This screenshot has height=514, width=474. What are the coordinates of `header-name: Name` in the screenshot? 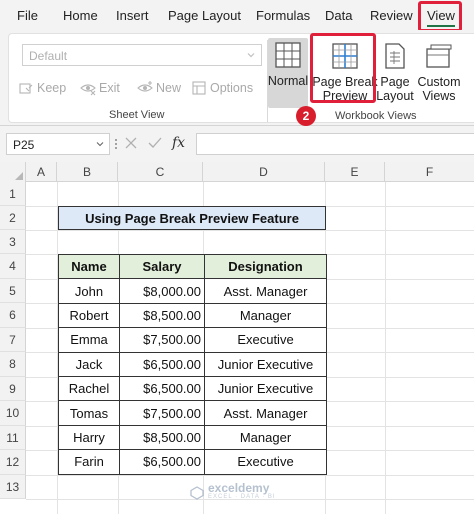 It's located at (89, 266).